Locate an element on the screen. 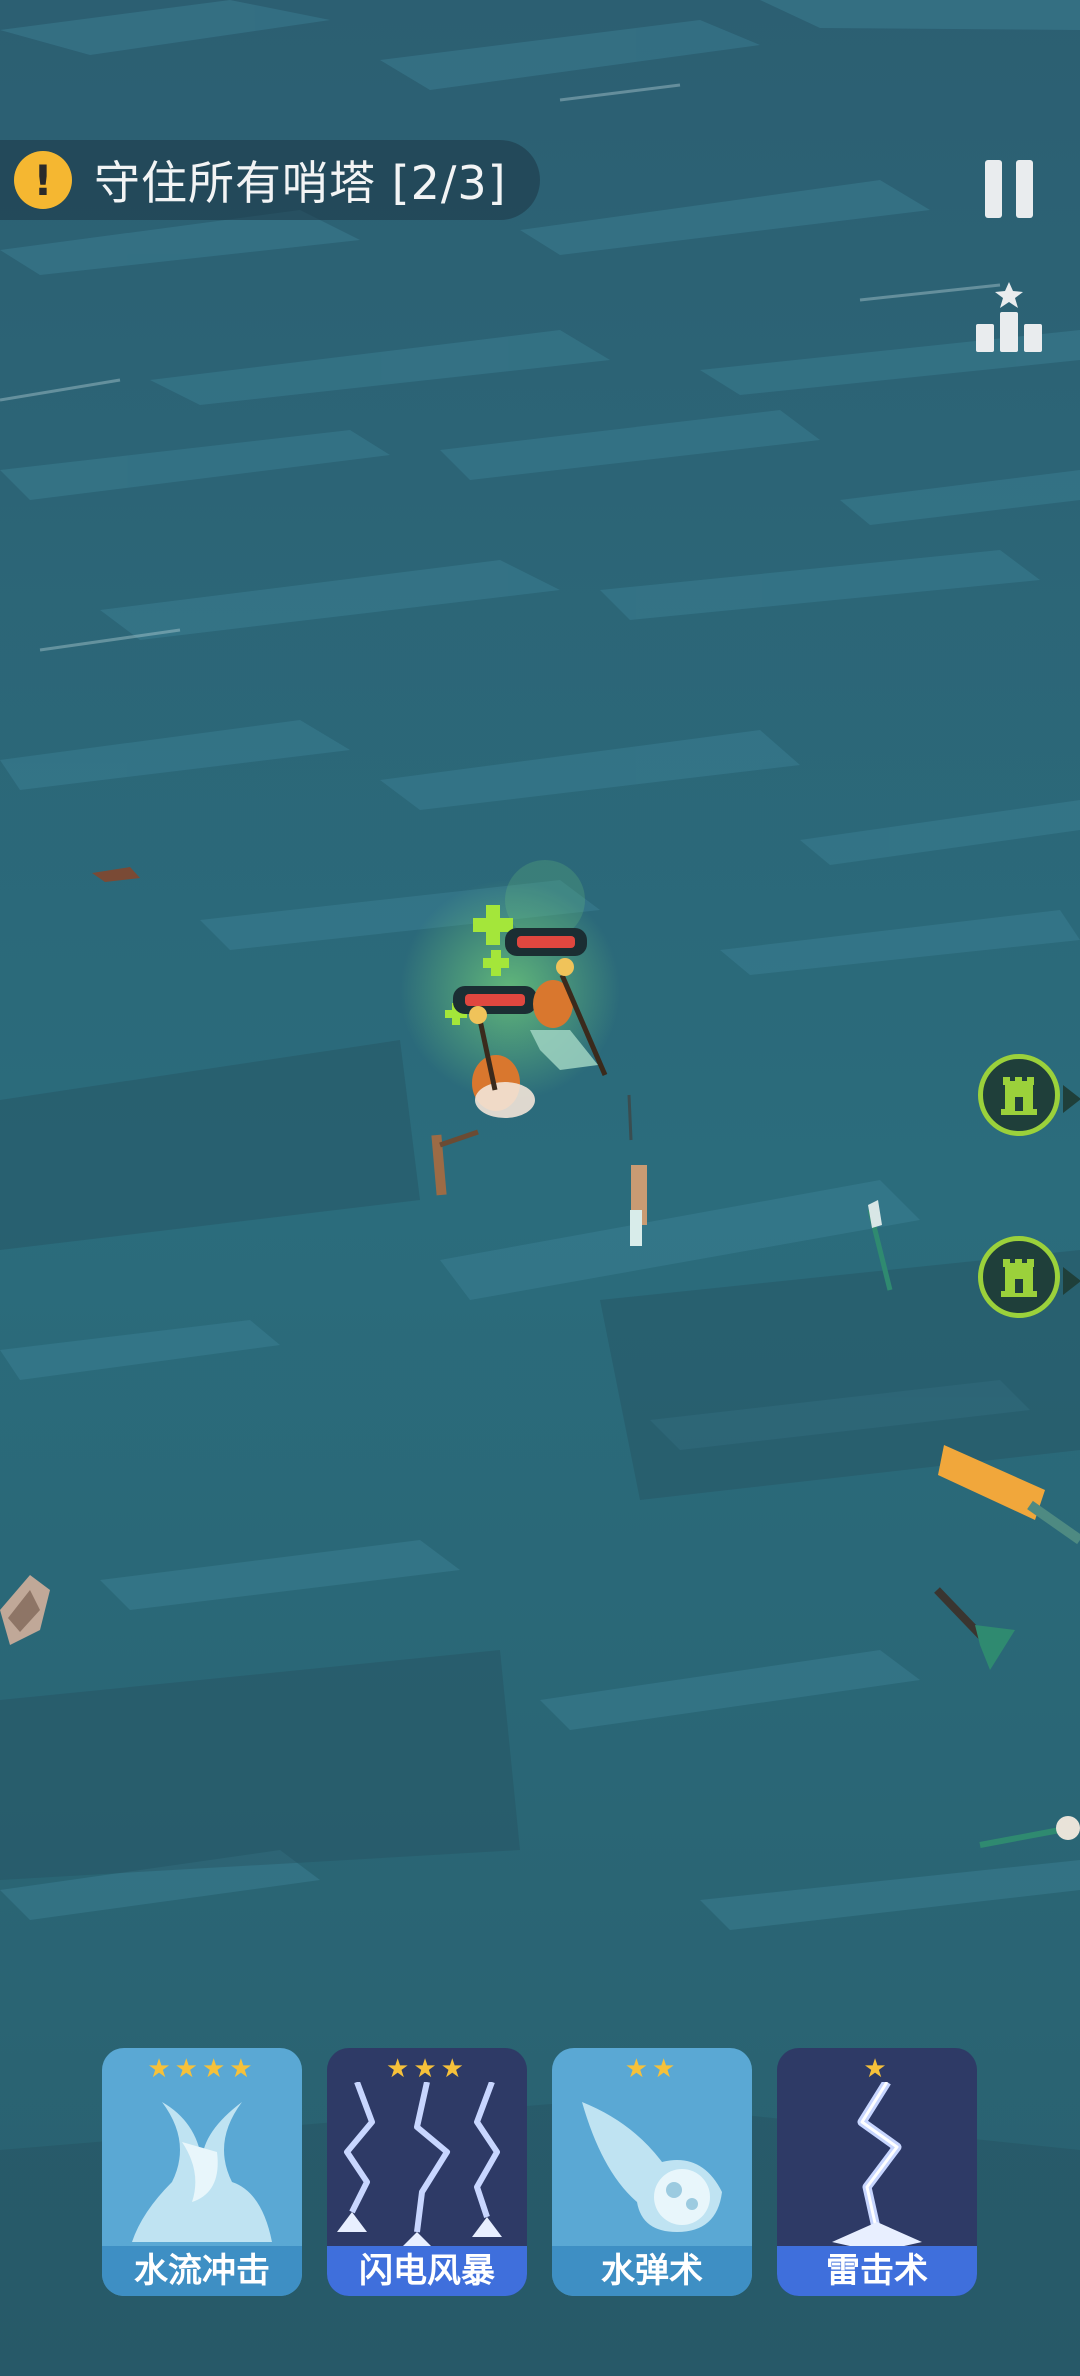 This screenshot has width=1080, height=2376. ranking-podium-icon is located at coordinates (1009, 317).